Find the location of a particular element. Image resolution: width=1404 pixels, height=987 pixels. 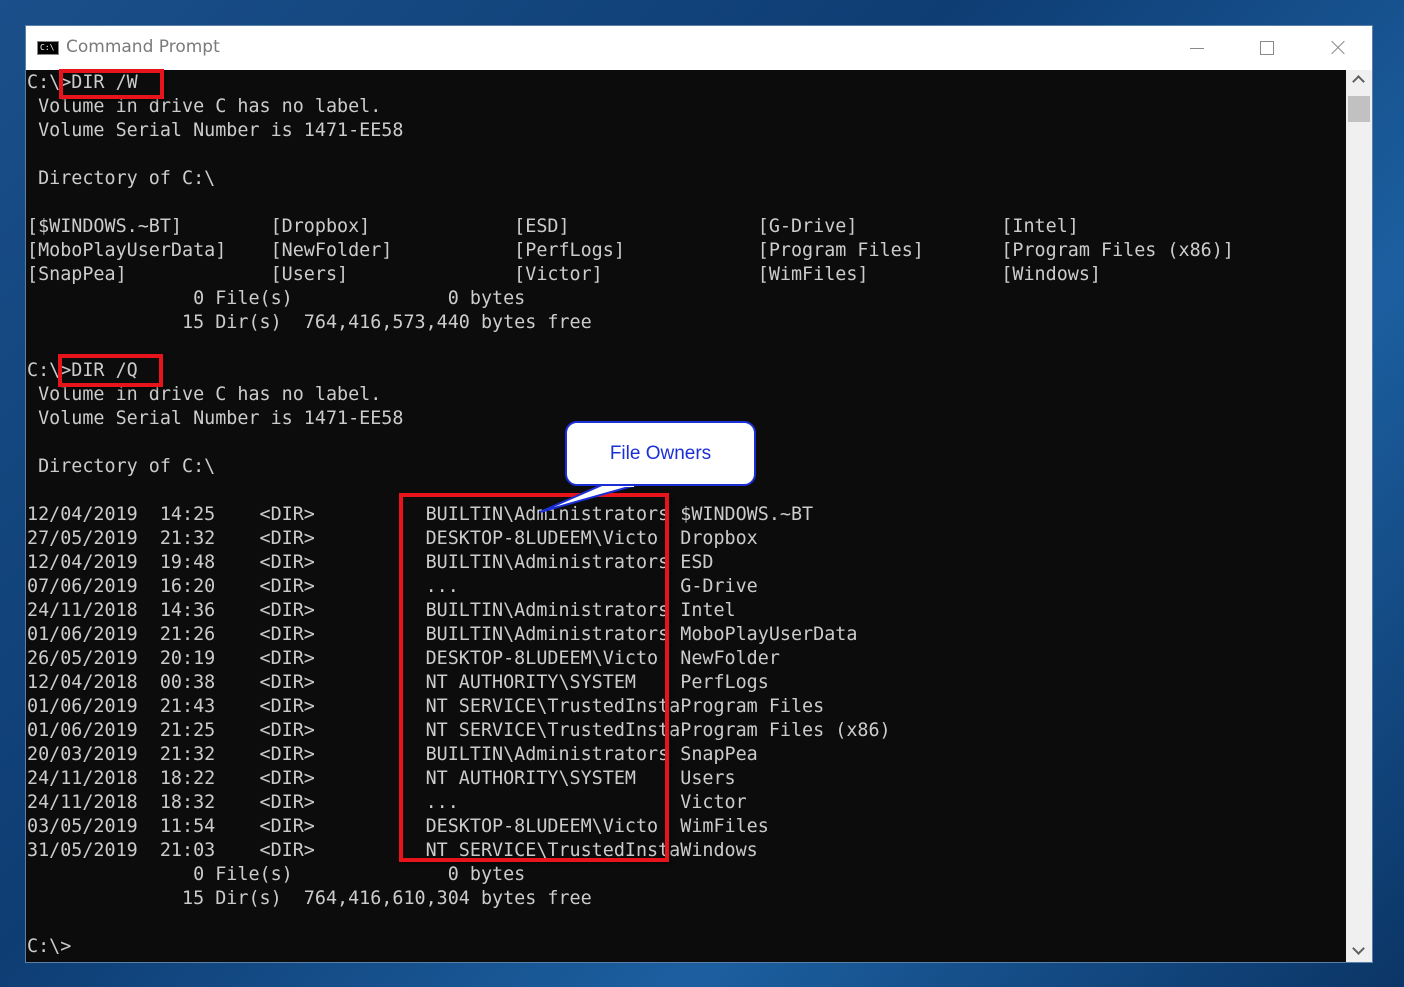

scroll-down-arrow-icon is located at coordinates (1359, 951).